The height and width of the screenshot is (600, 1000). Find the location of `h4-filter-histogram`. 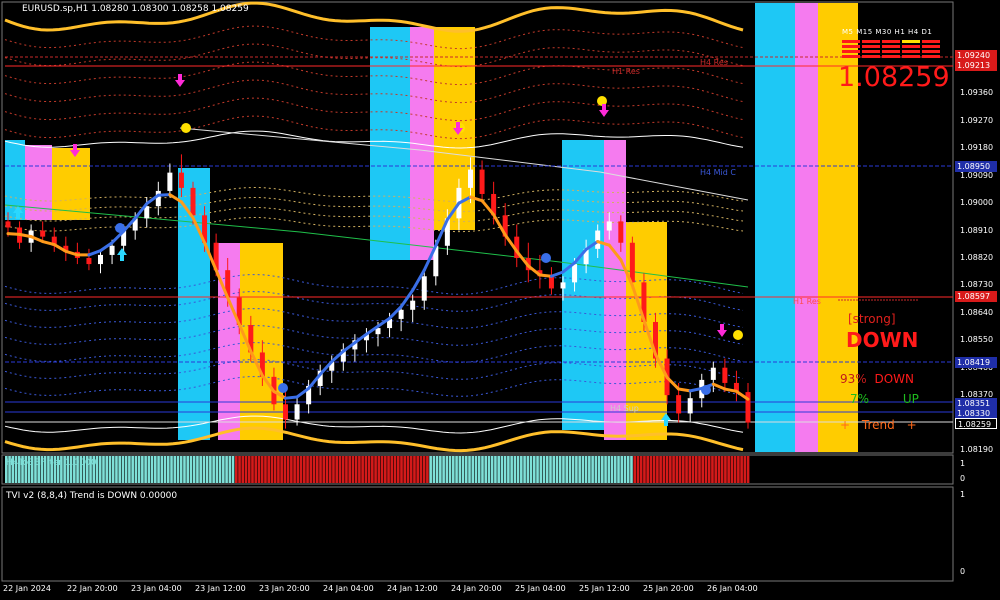

h4-filter-histogram is located at coordinates (377, 469).